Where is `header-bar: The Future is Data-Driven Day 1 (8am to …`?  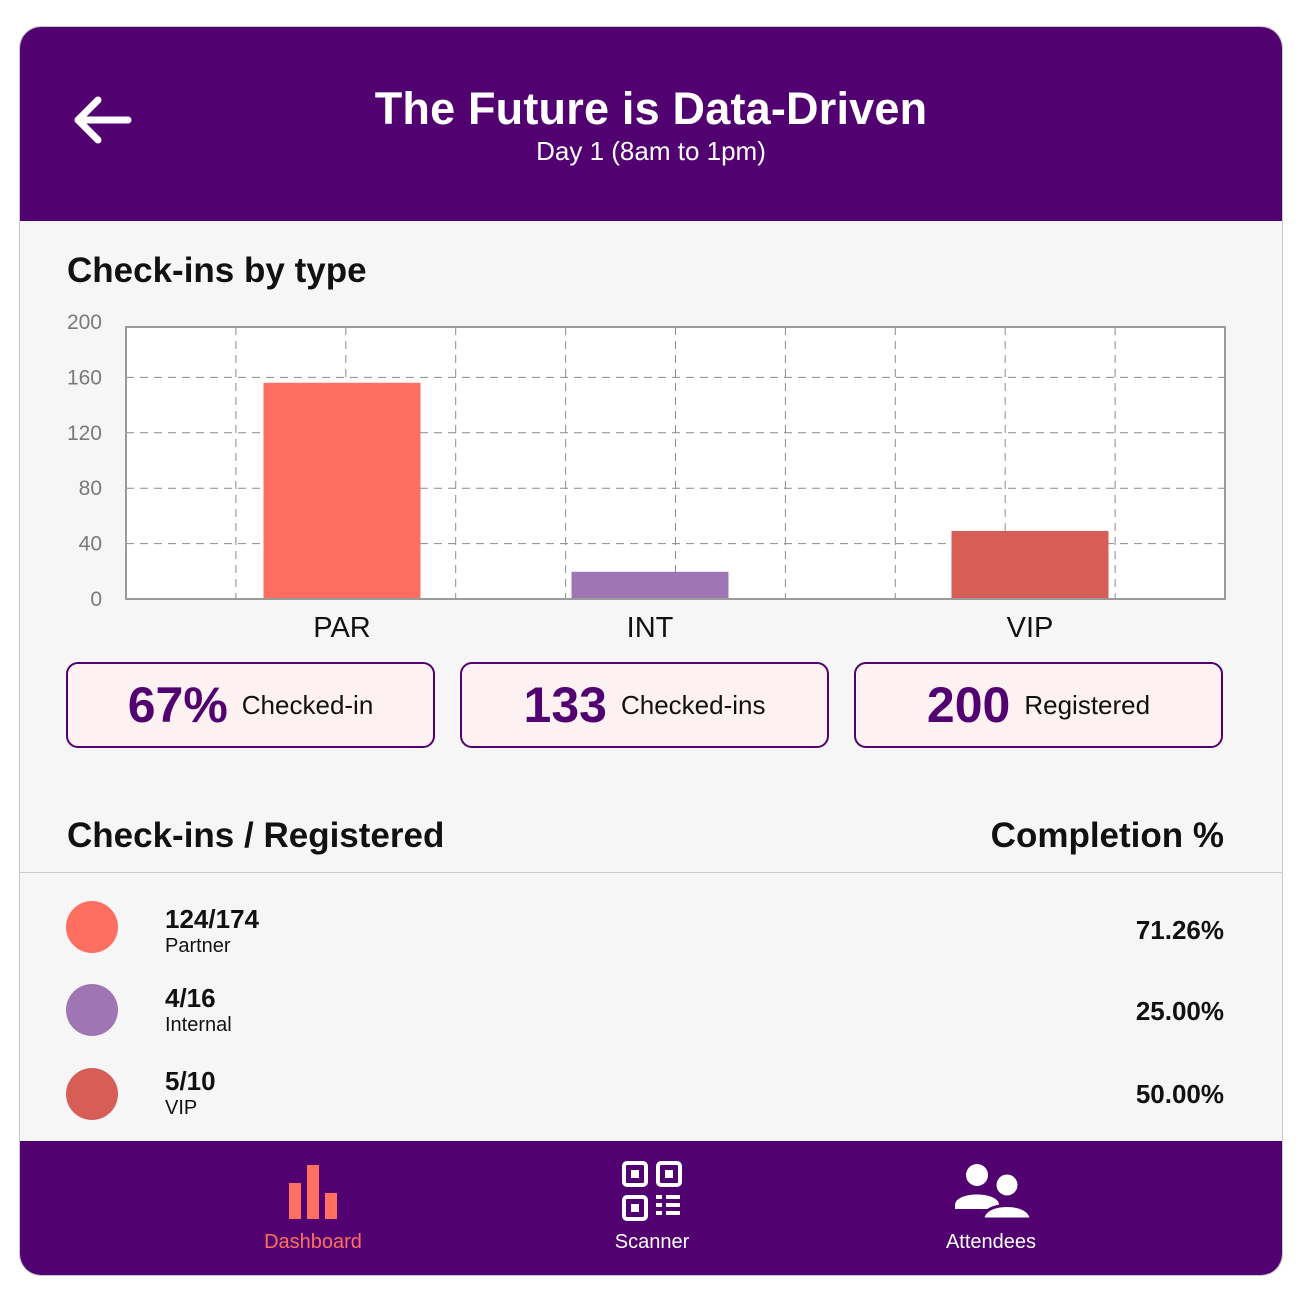
header-bar: The Future is Data-Driven Day 1 (8am to … is located at coordinates (651, 124).